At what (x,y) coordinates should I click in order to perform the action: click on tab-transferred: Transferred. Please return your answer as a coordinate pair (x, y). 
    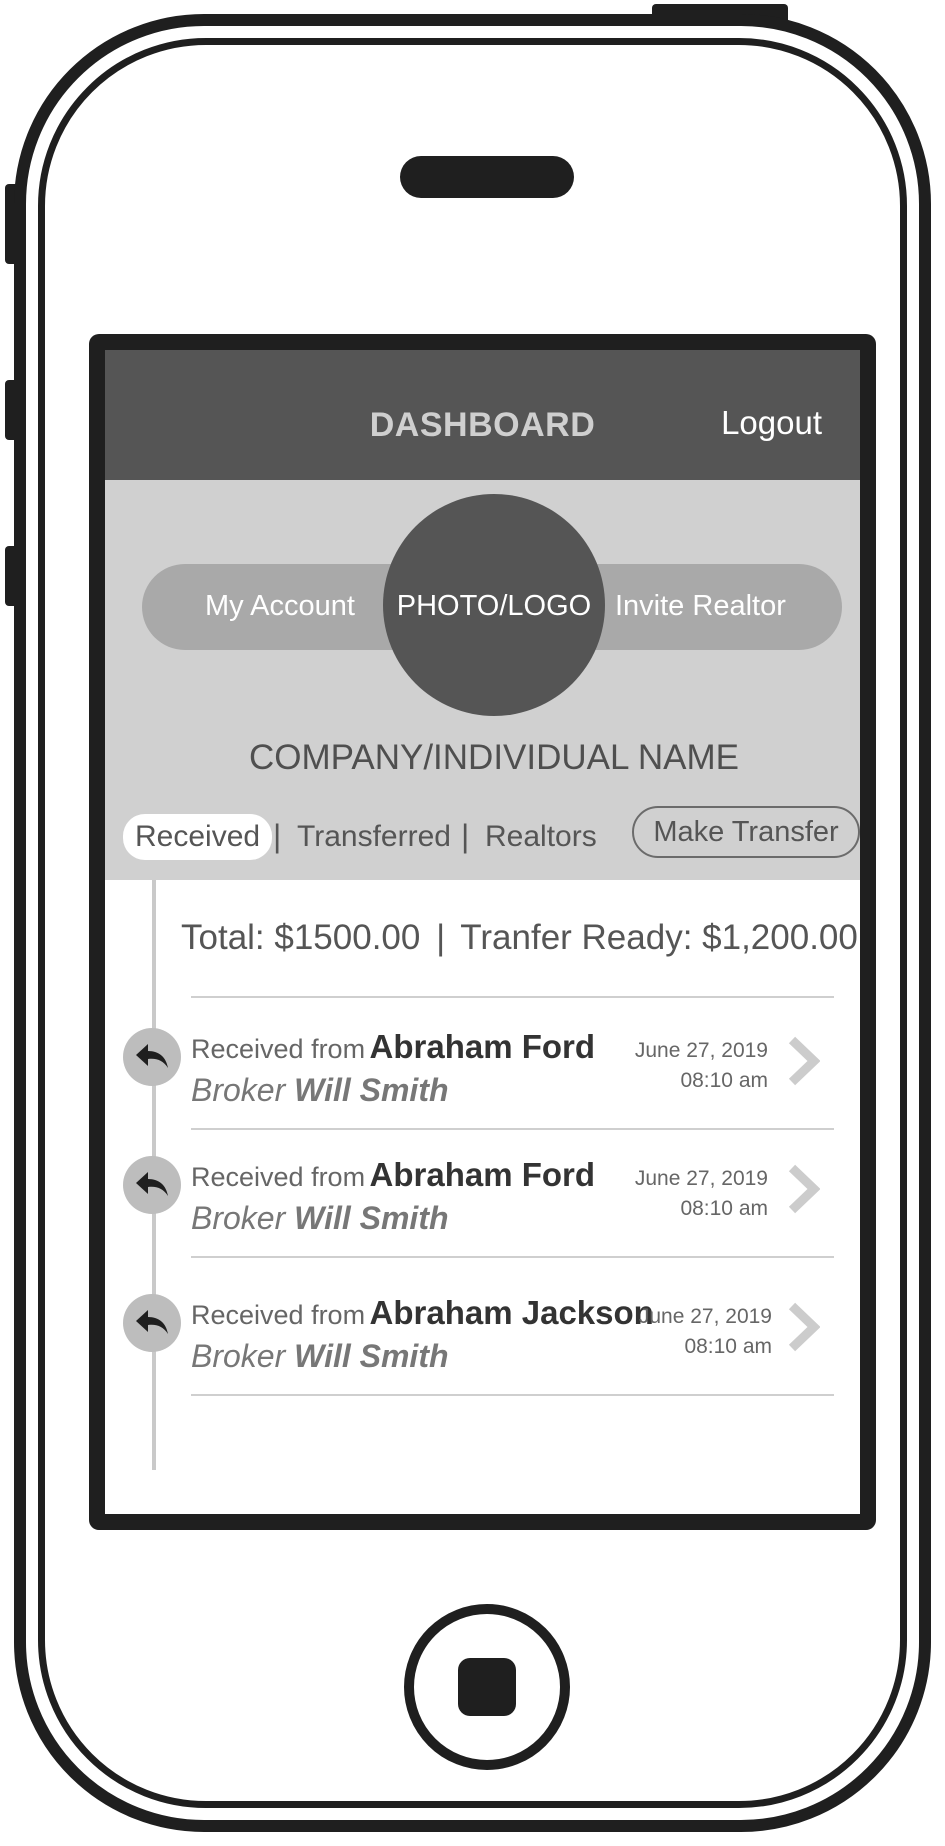
    Looking at the image, I should click on (374, 837).